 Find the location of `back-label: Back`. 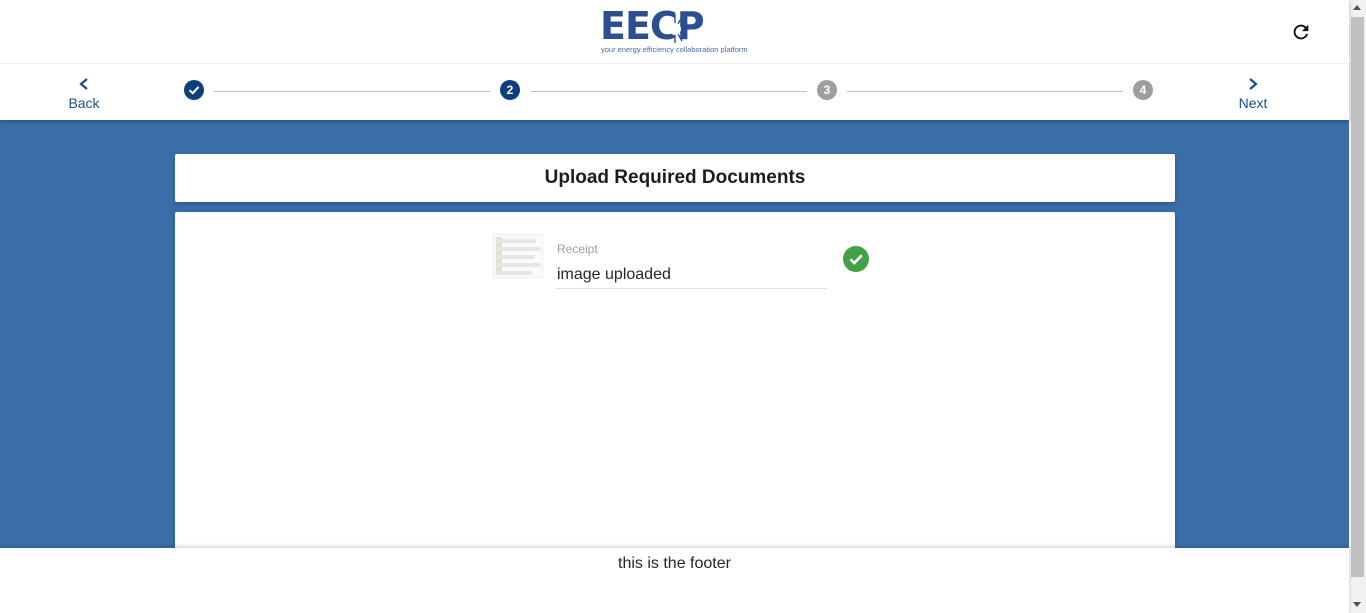

back-label: Back is located at coordinates (84, 103).